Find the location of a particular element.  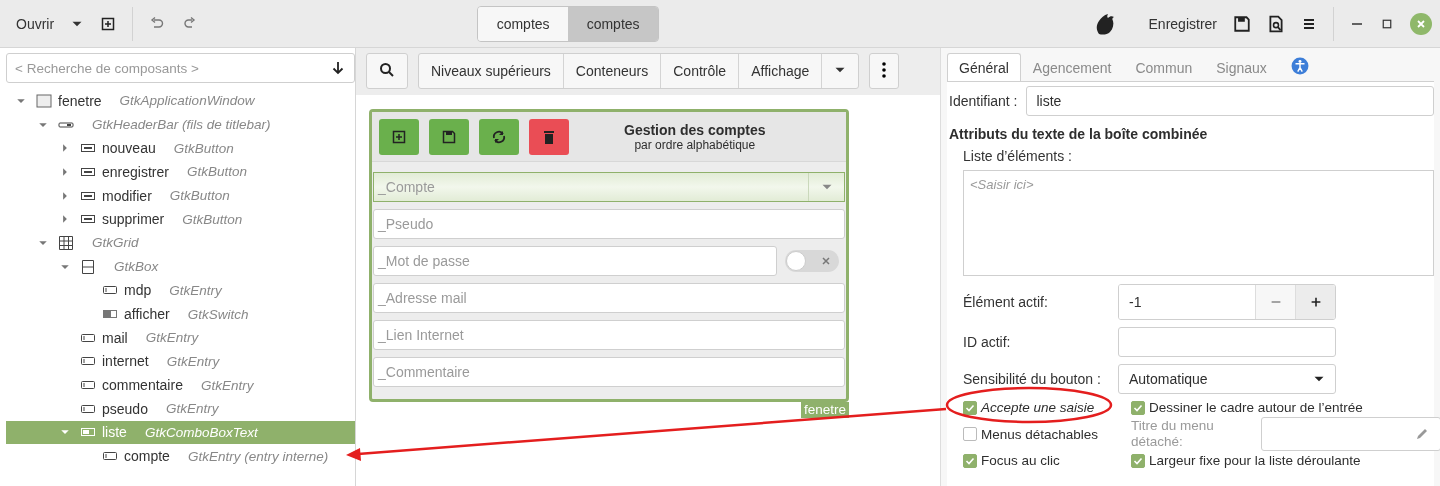

widget-type: GtkEntry (entry interne) is located at coordinates (258, 456).